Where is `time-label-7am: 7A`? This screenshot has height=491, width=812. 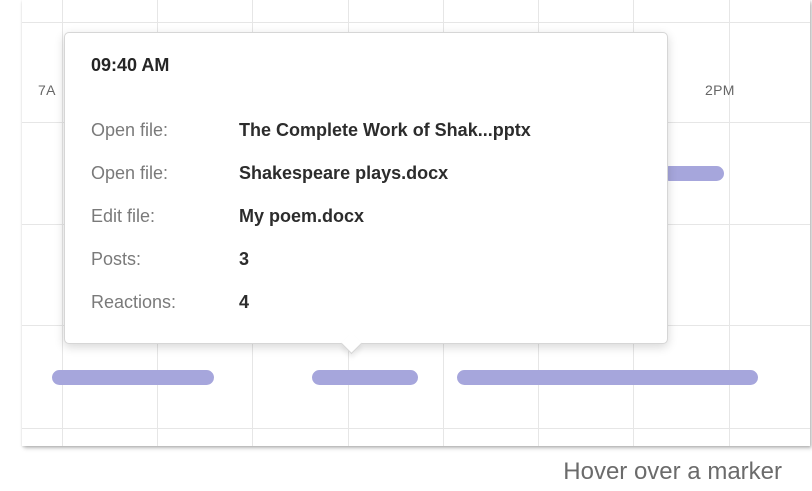 time-label-7am: 7A is located at coordinates (47, 90).